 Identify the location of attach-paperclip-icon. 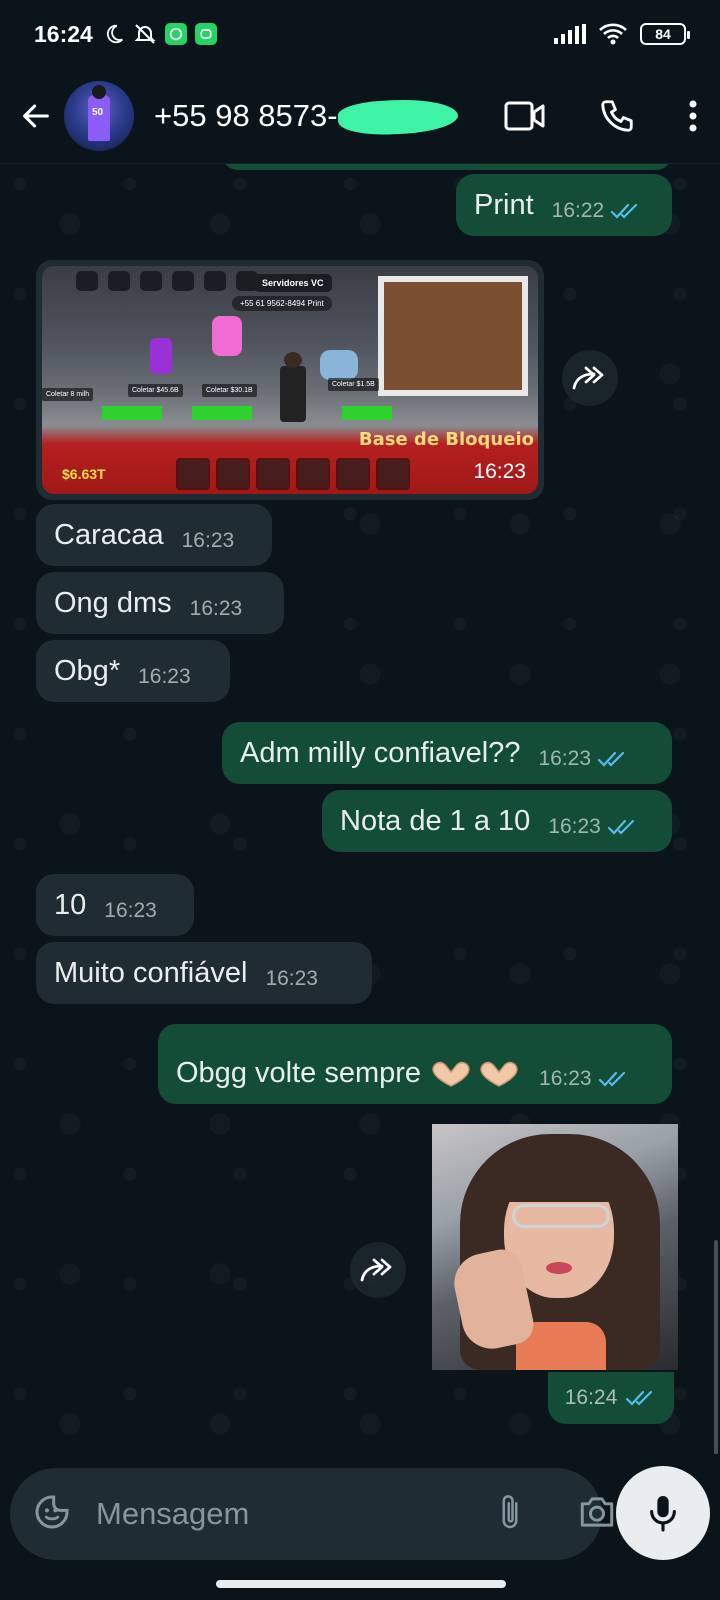
(510, 1514).